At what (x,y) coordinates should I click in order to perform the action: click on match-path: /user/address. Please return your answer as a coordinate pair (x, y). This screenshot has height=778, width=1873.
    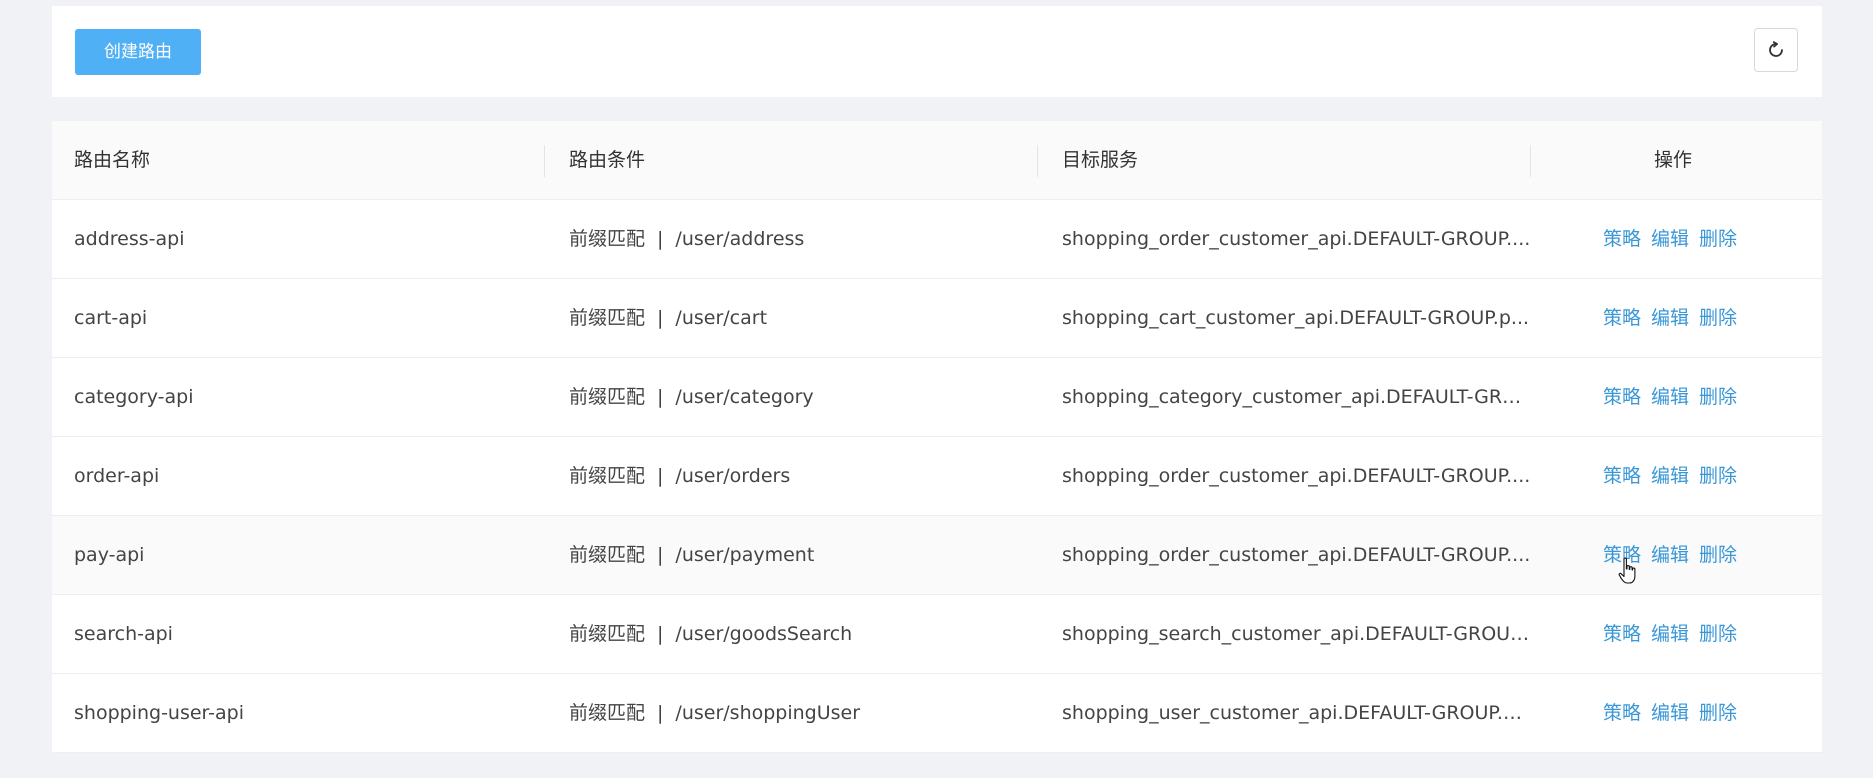
    Looking at the image, I should click on (740, 239).